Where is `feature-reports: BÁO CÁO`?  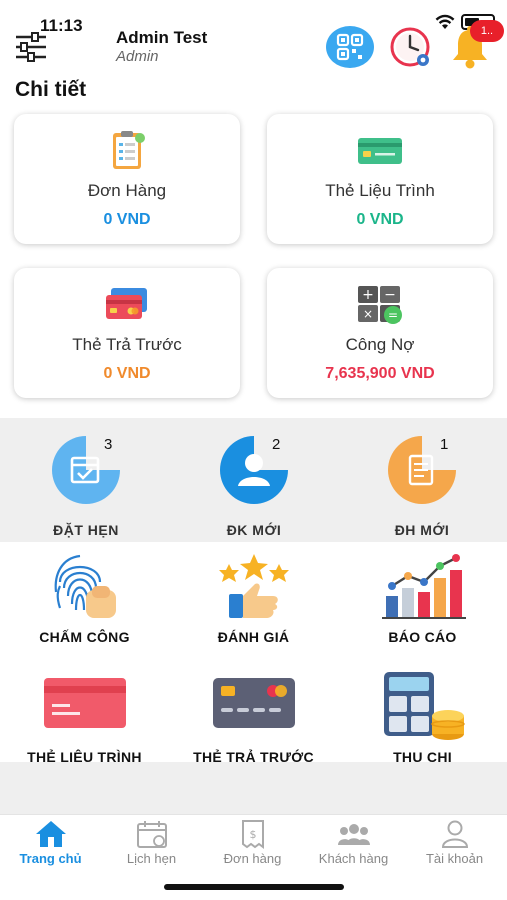 feature-reports: BÁO CÁO is located at coordinates (422, 607).